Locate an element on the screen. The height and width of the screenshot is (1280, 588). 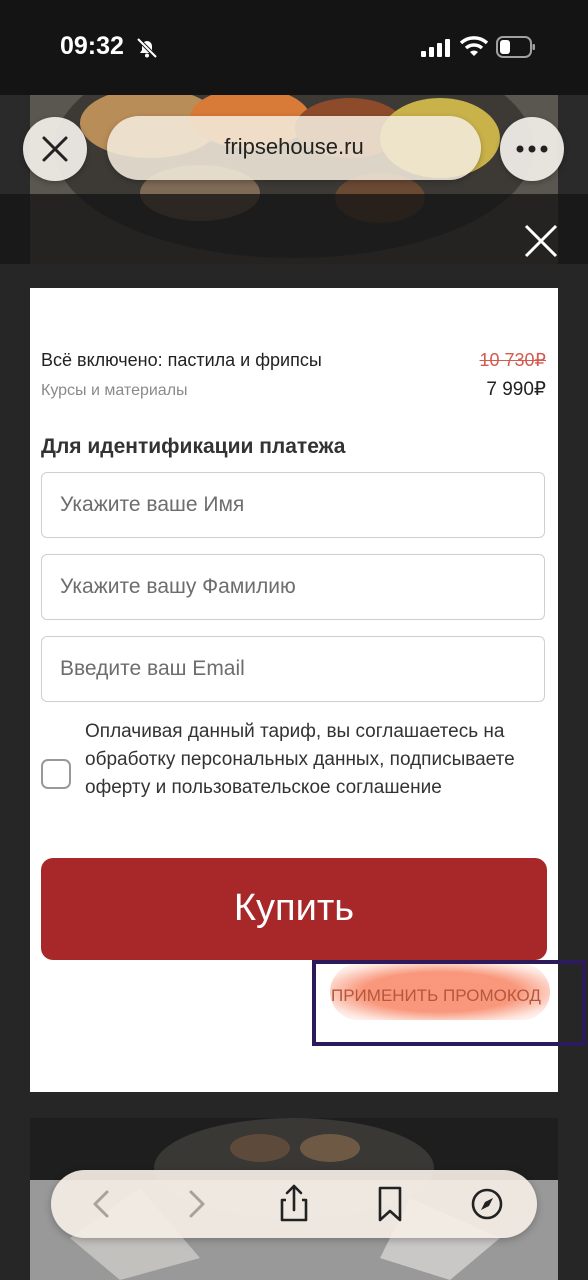
battery-icon is located at coordinates (515, 47).